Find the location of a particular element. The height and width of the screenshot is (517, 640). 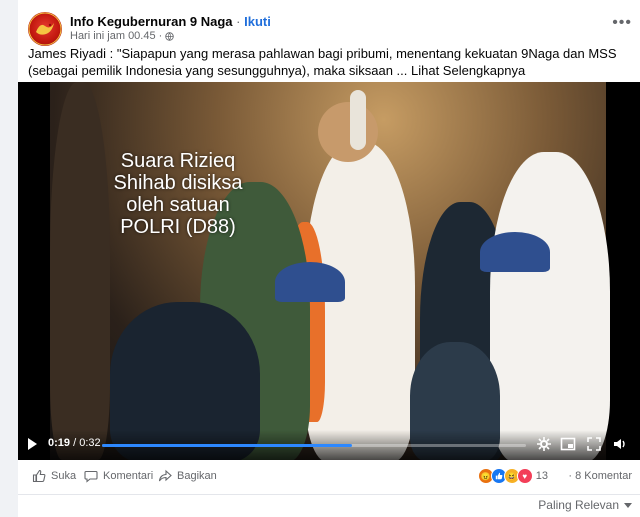

post-header: Info Kegubernuran 9 Naga · Ikuti is located at coordinates (170, 21).